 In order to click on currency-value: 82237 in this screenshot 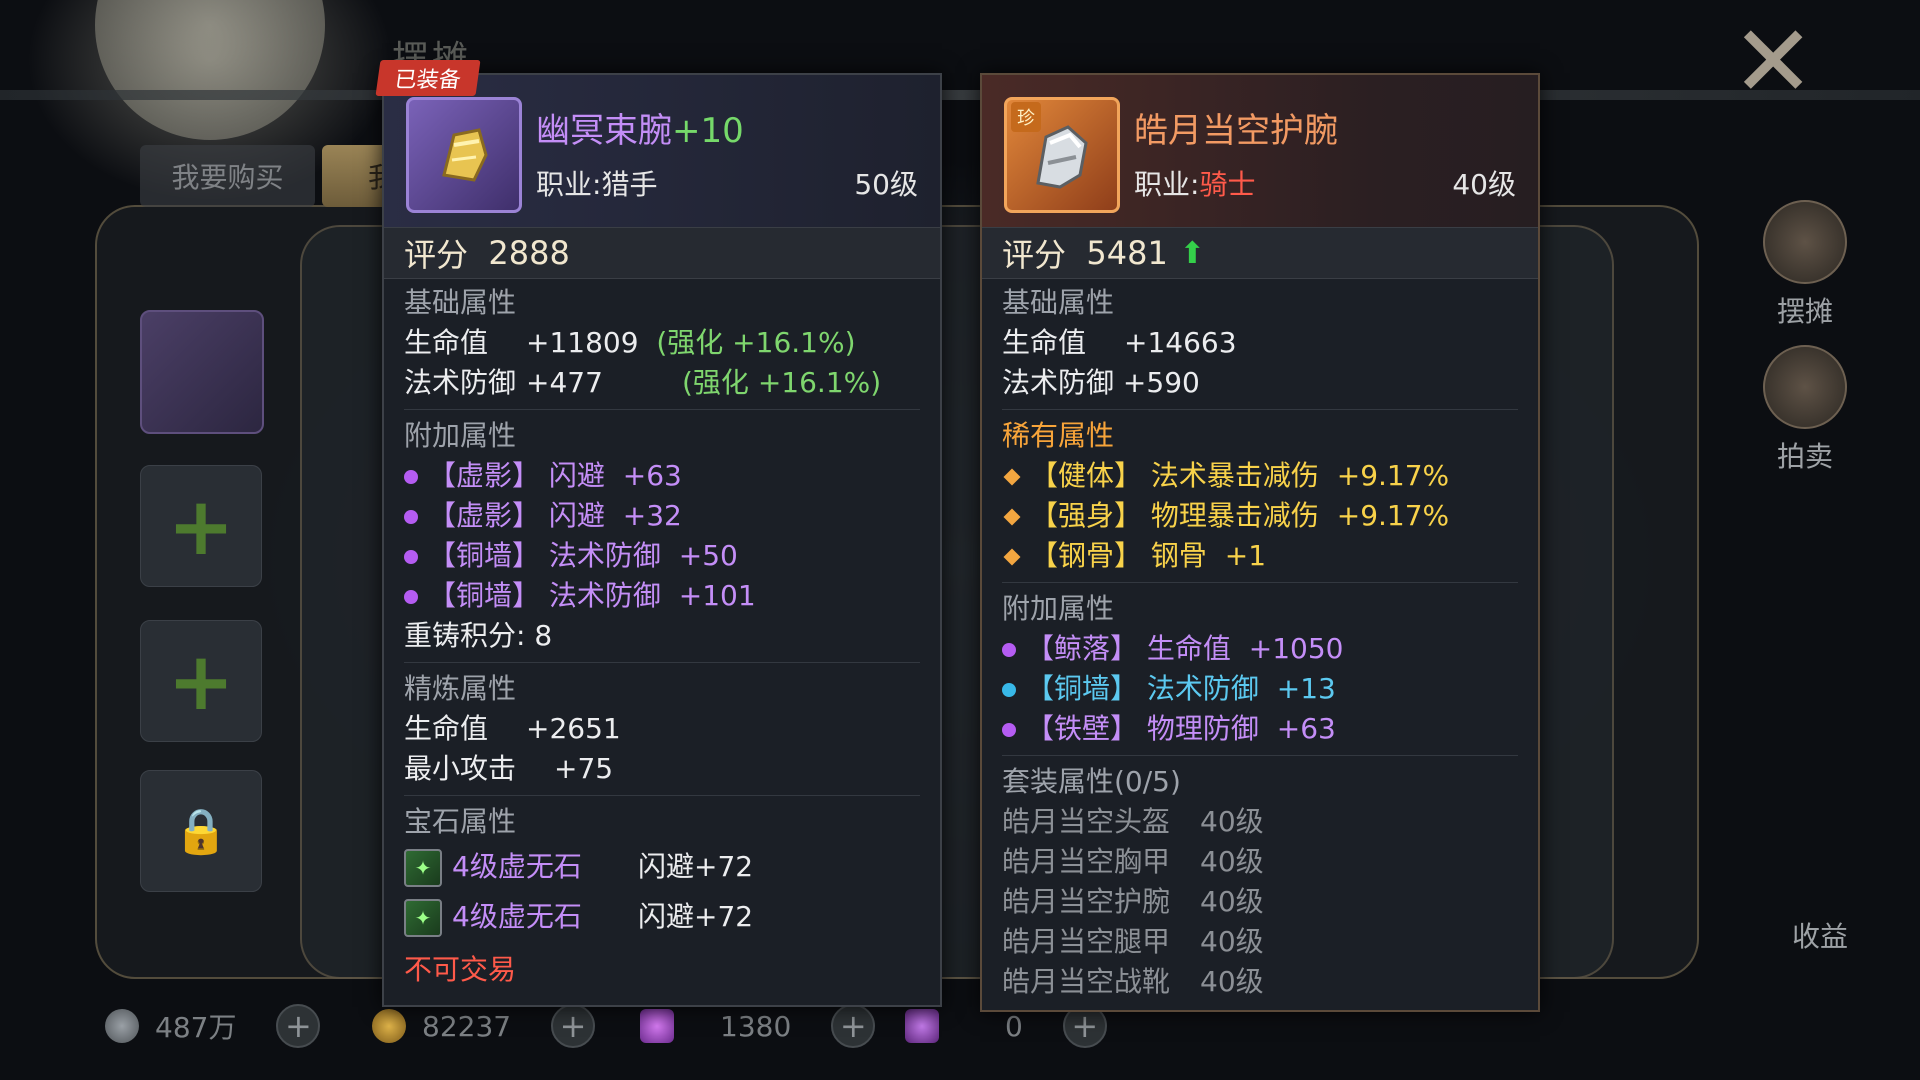, I will do `click(467, 1026)`.